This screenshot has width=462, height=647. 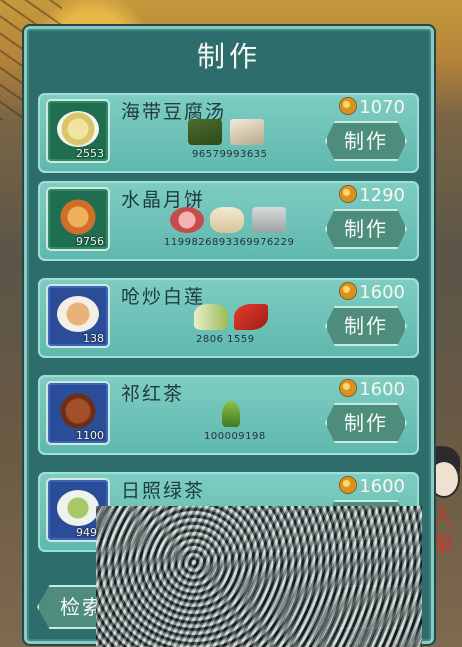 What do you see at coordinates (229, 242) in the screenshot?
I see `material-counts: 1199826893369976229` at bounding box center [229, 242].